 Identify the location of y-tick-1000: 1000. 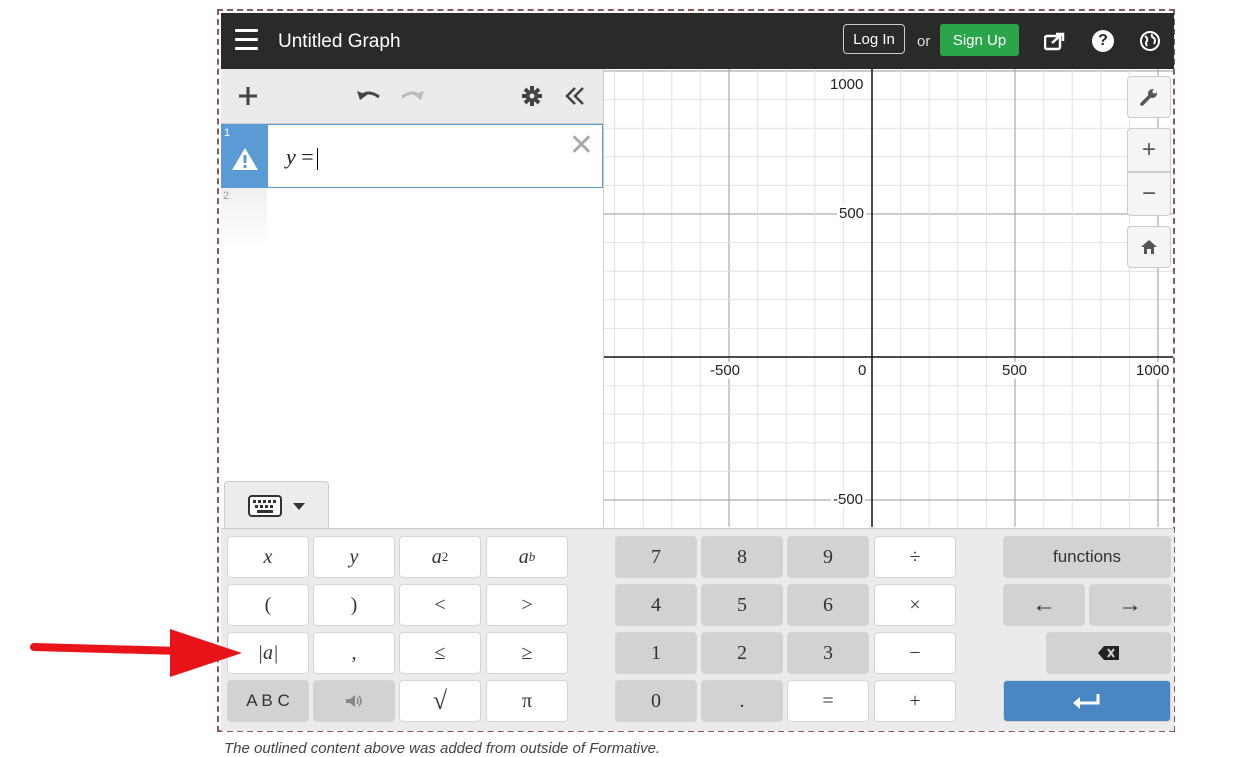
(847, 84).